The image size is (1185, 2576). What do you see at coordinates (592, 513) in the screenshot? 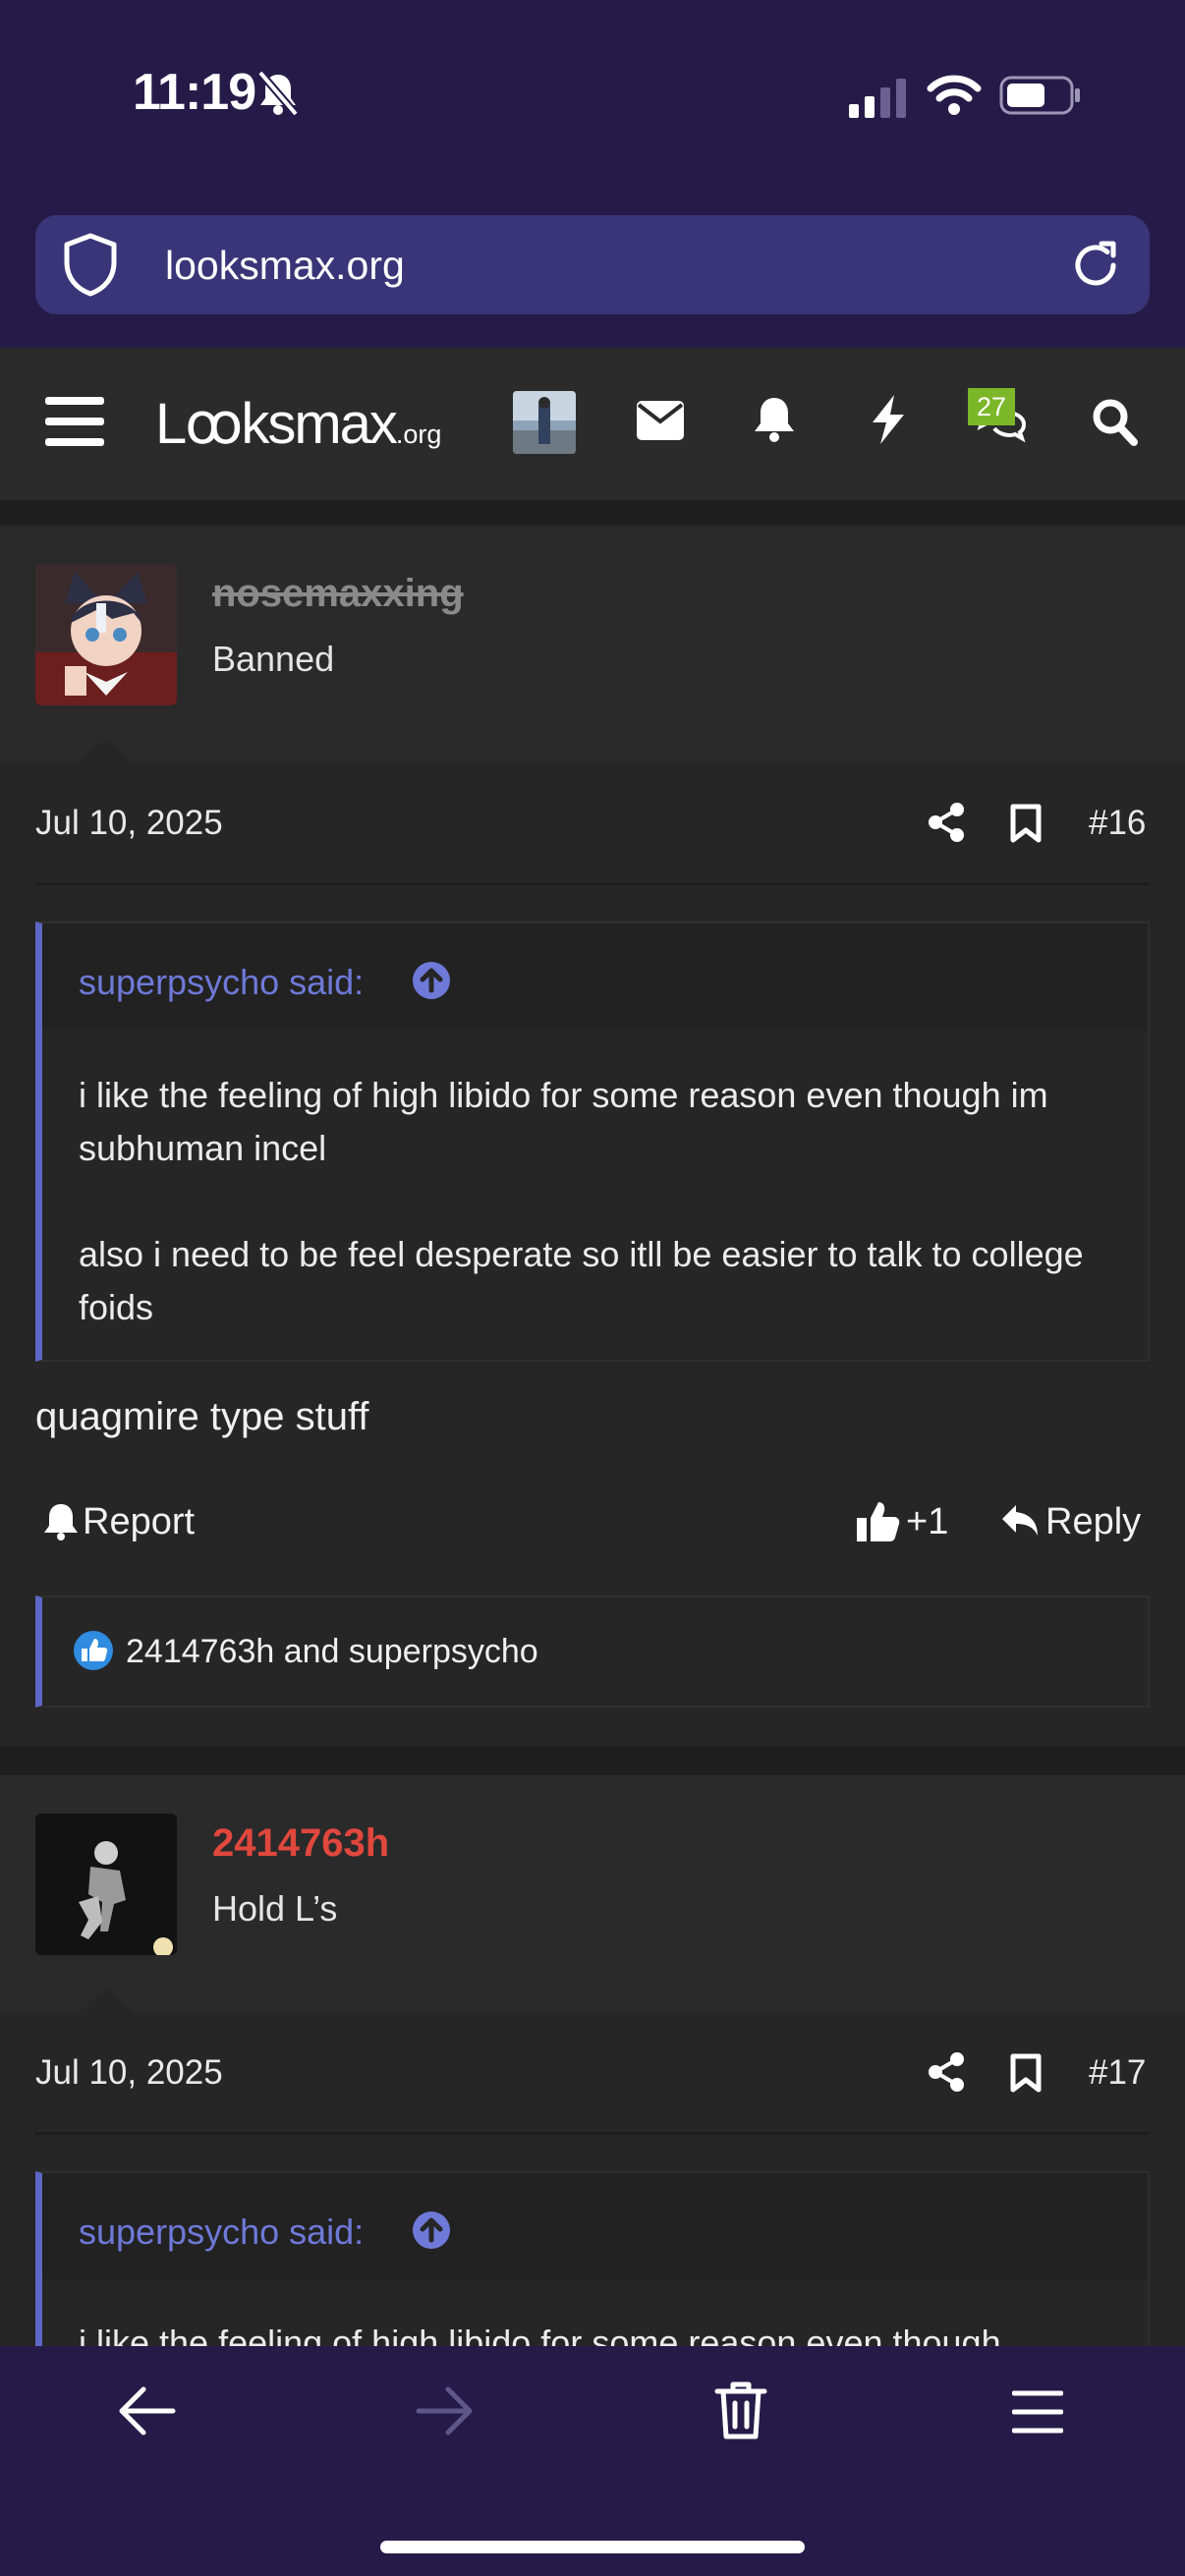
I see `header-gap` at bounding box center [592, 513].